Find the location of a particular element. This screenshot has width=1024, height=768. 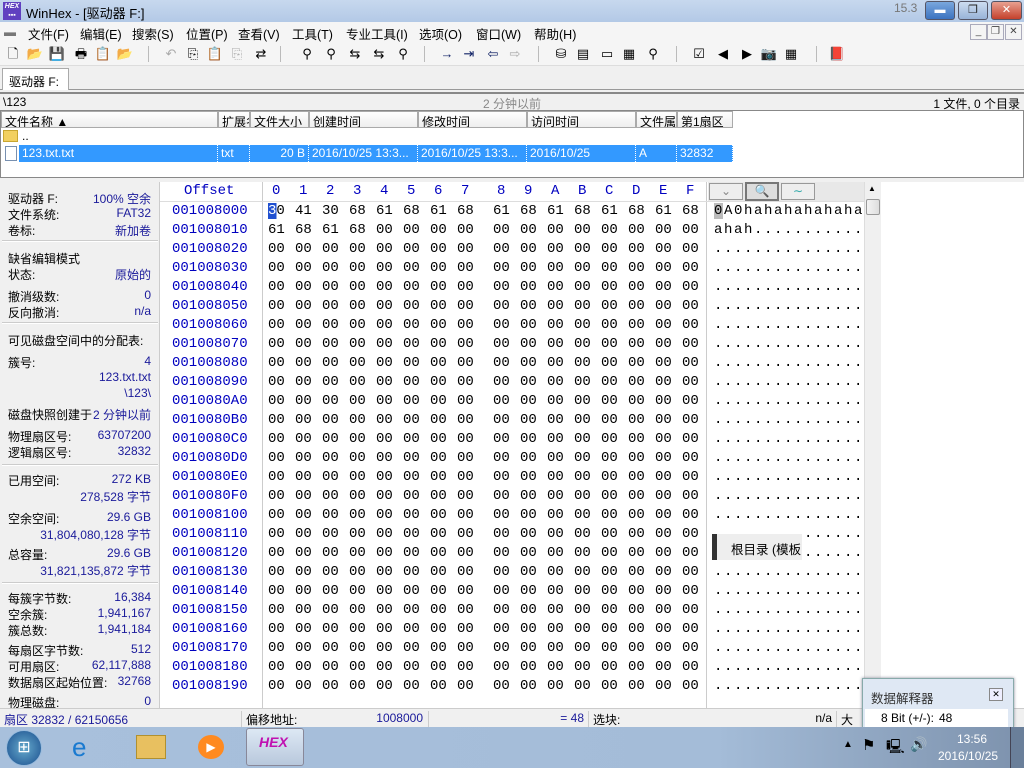

minimize-button: ▬ is located at coordinates (940, 10).